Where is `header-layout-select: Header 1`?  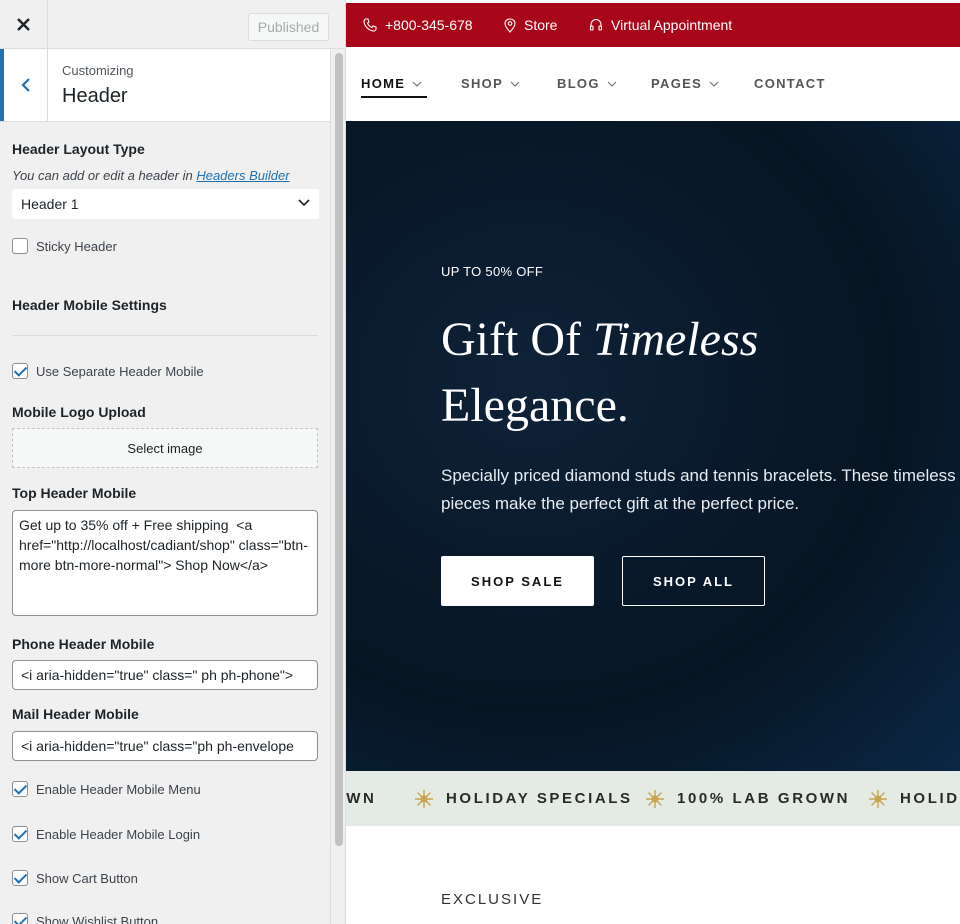
header-layout-select: Header 1 is located at coordinates (165, 204).